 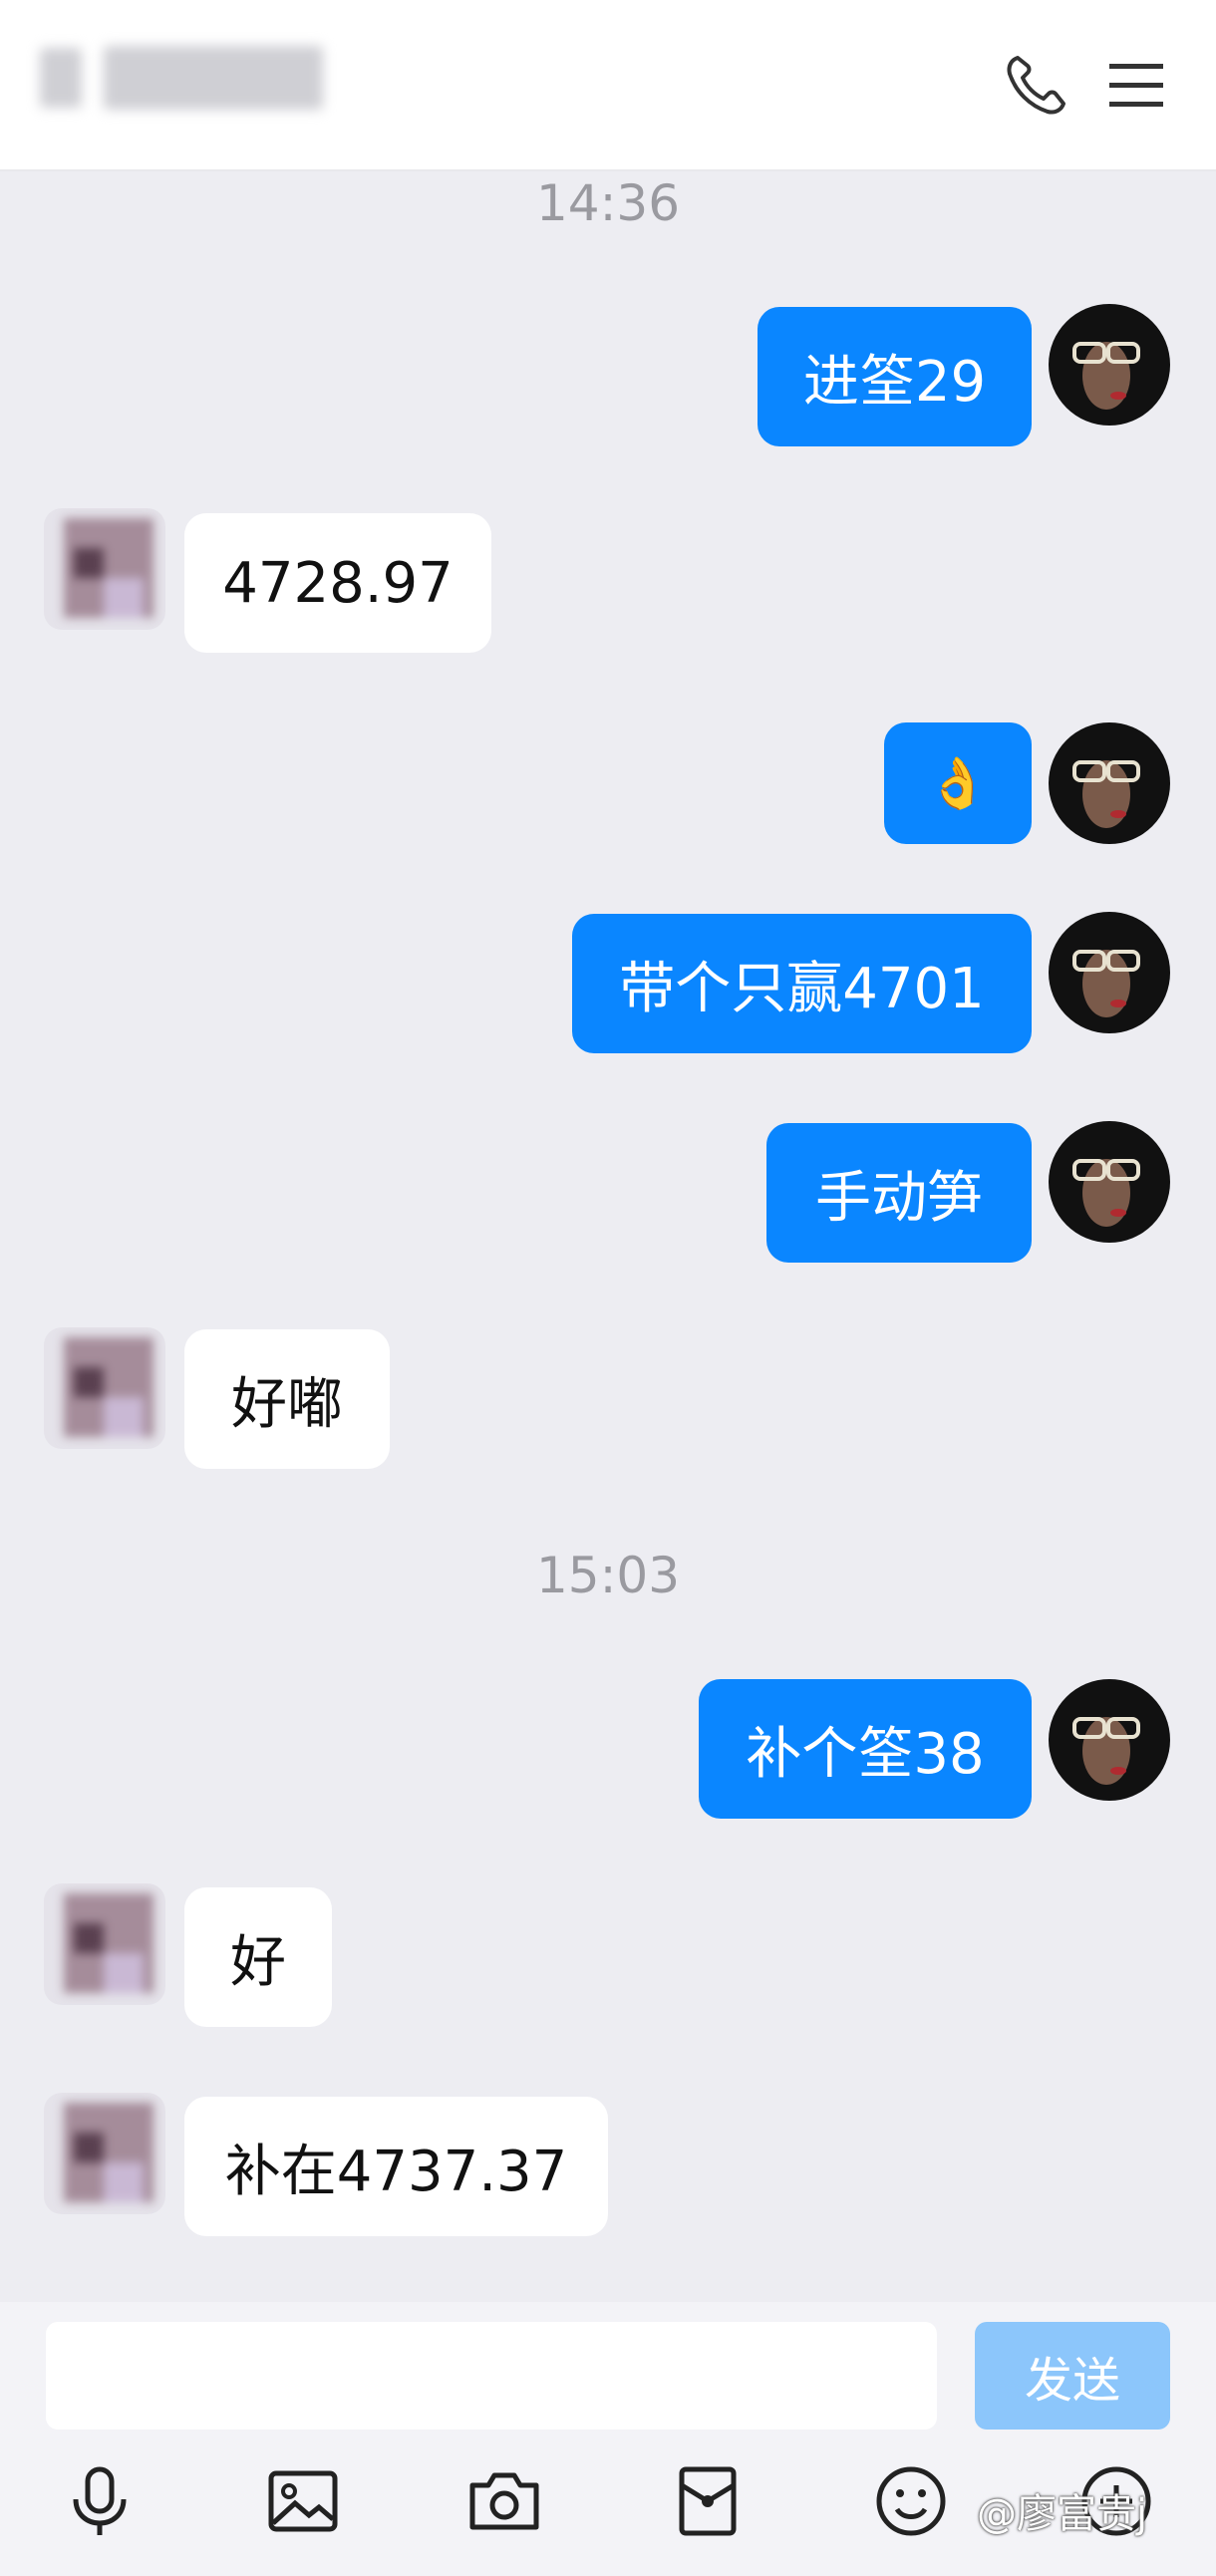 What do you see at coordinates (1037, 85) in the screenshot?
I see `phone-icon` at bounding box center [1037, 85].